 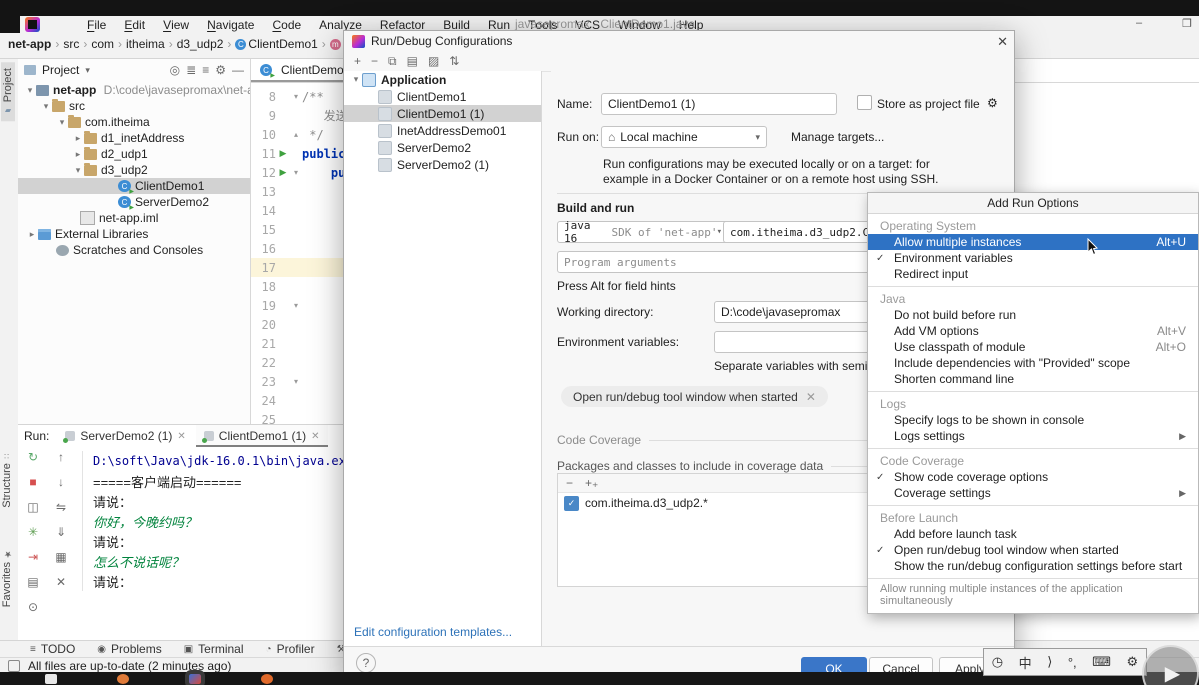 I want to click on remove-package-icon: −, so click(x=569, y=483).